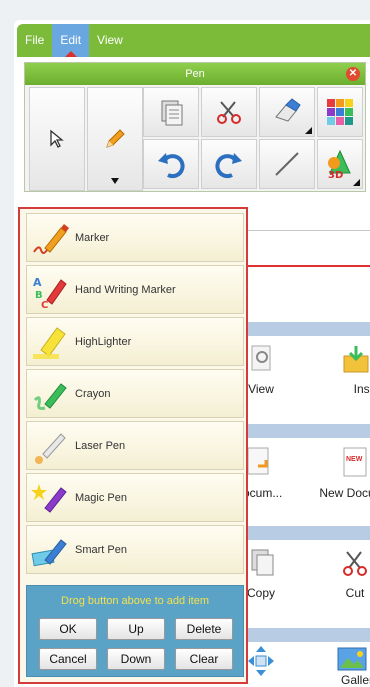 The image size is (370, 687). I want to click on clear-button: Clear, so click(204, 659).